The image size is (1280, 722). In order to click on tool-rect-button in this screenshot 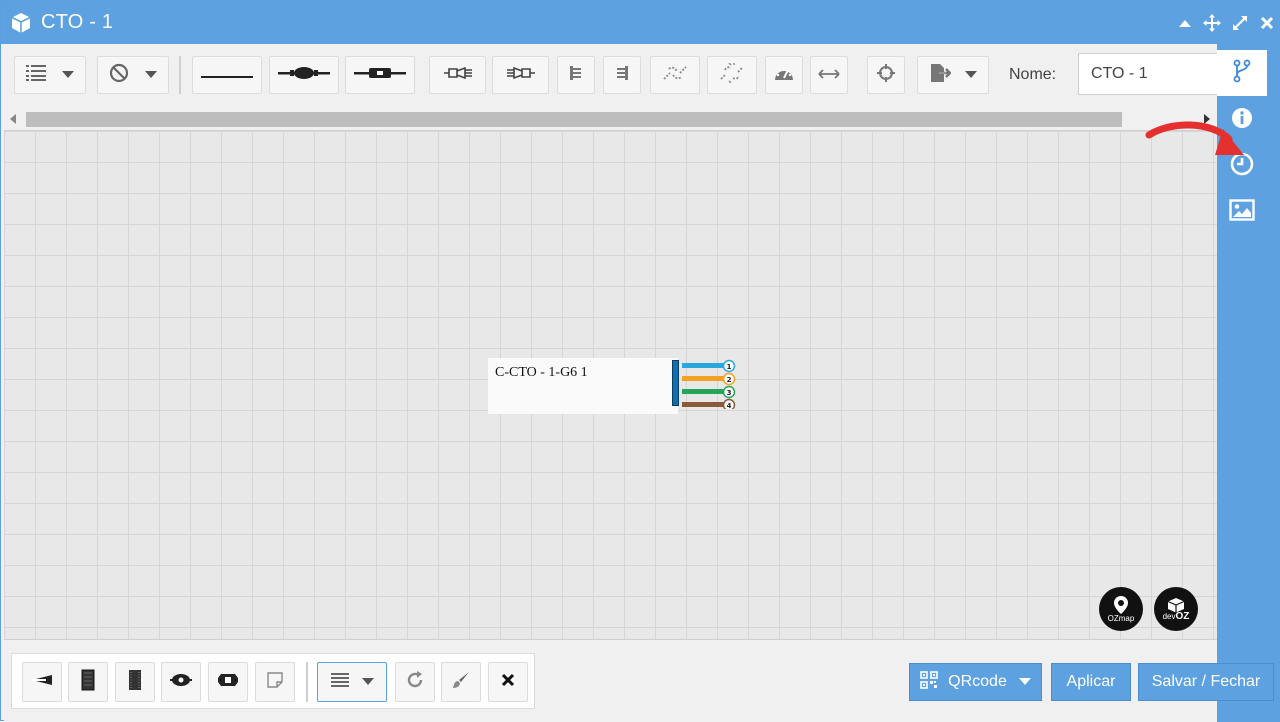, I will do `click(88, 682)`.